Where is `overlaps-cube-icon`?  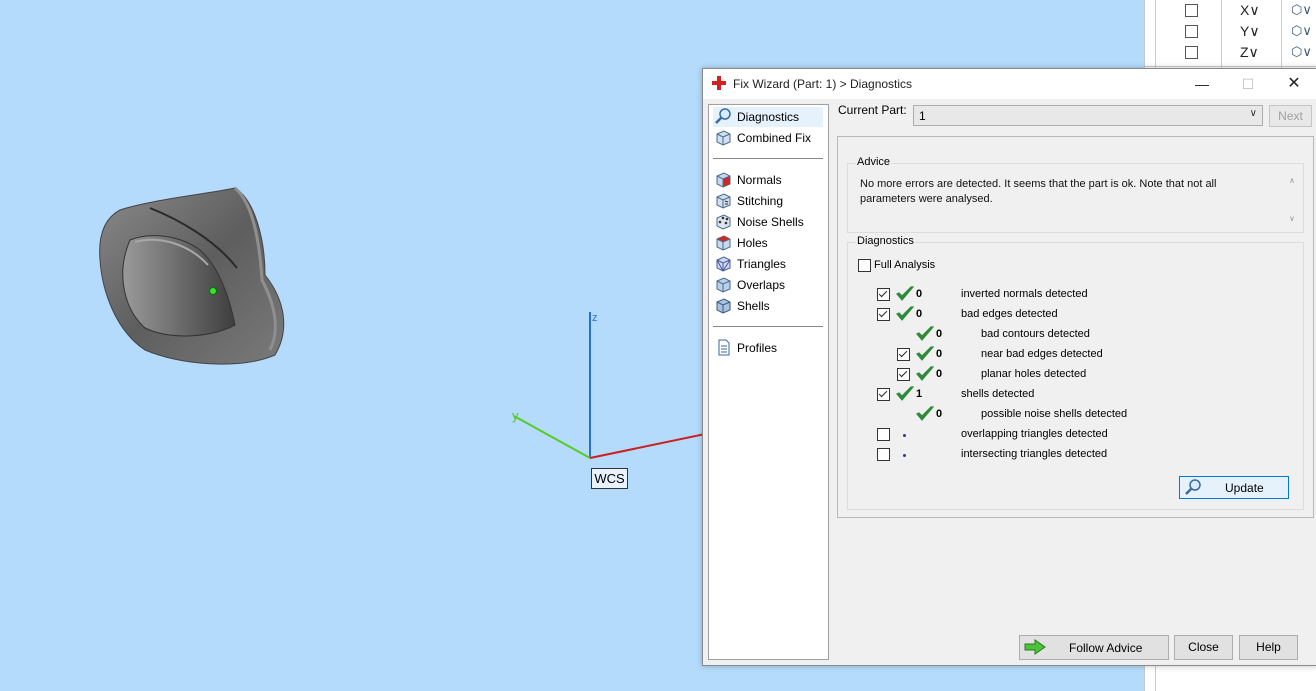
overlaps-cube-icon is located at coordinates (723, 285).